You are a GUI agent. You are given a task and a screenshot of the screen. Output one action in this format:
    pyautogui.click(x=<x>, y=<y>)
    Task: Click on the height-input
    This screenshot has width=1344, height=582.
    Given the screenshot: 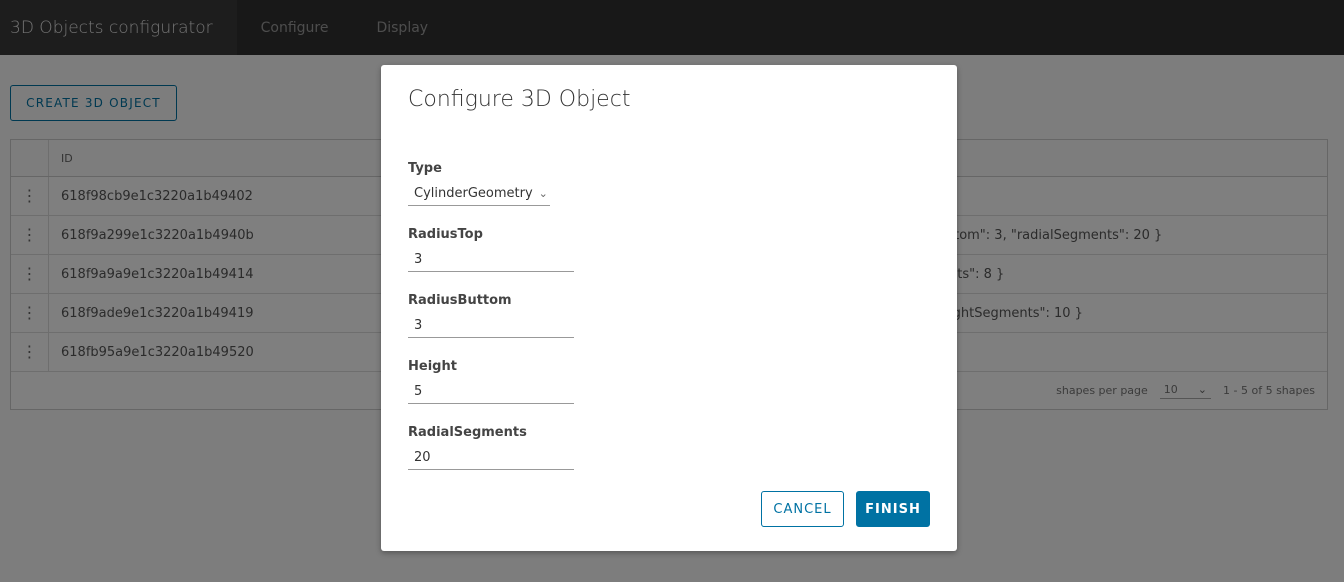 What is the action you would take?
    pyautogui.click(x=491, y=392)
    